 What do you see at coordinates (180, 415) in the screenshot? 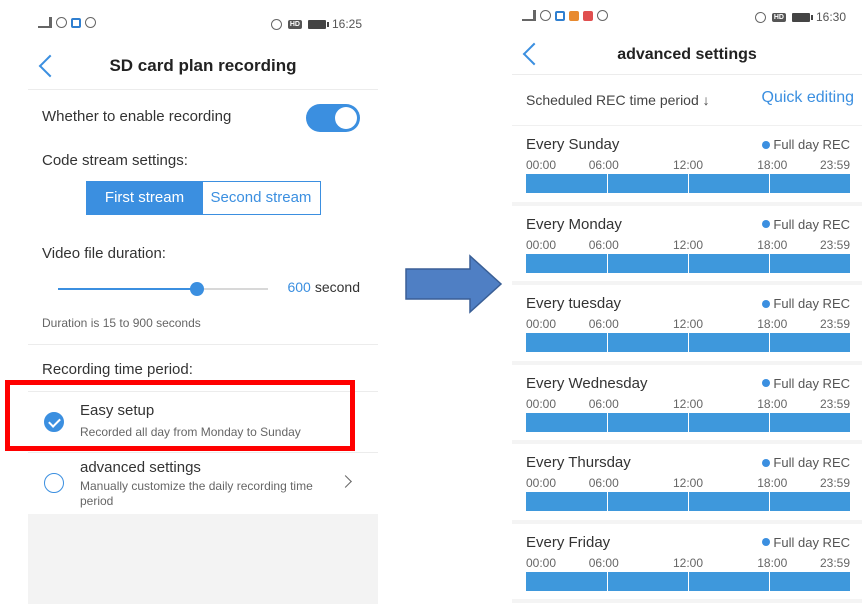
I see `highlight-box` at bounding box center [180, 415].